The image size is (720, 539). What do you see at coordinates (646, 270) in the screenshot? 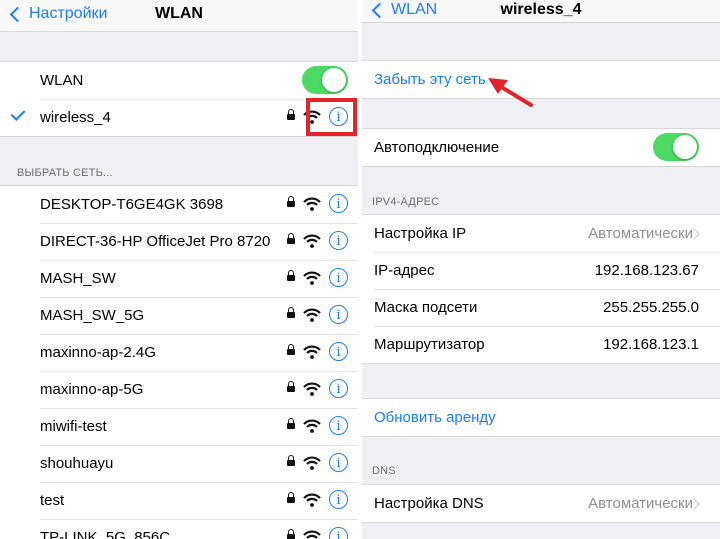
I see `ipv4-row-value: 192.168.123.67` at bounding box center [646, 270].